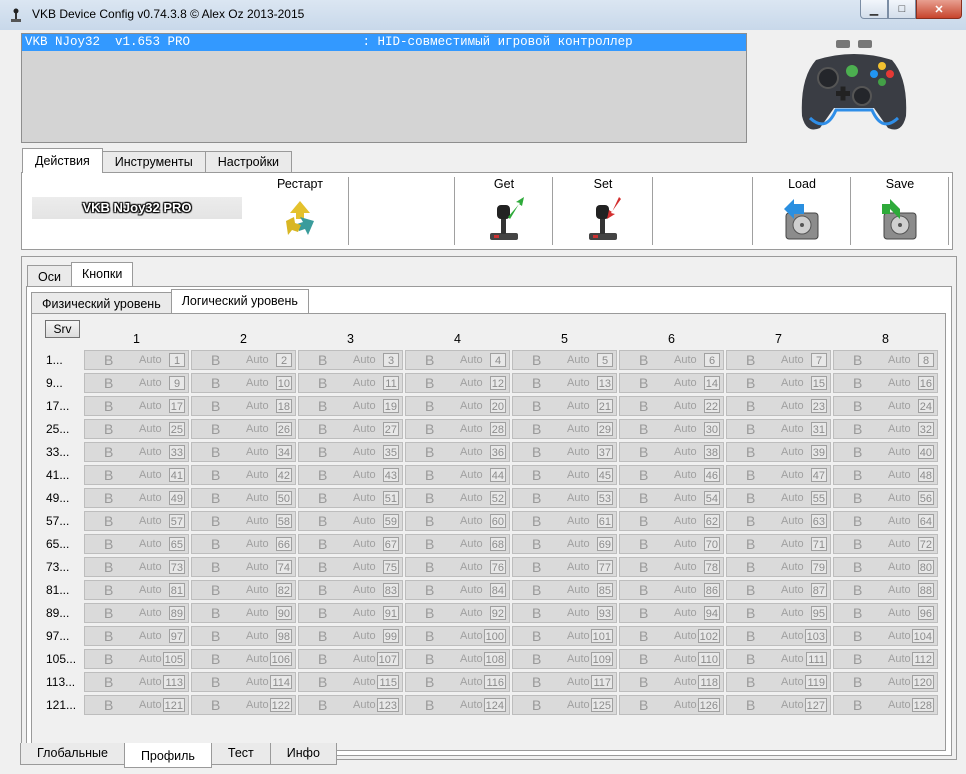  I want to click on tab-physical-level: Физический уровень, so click(101, 302).